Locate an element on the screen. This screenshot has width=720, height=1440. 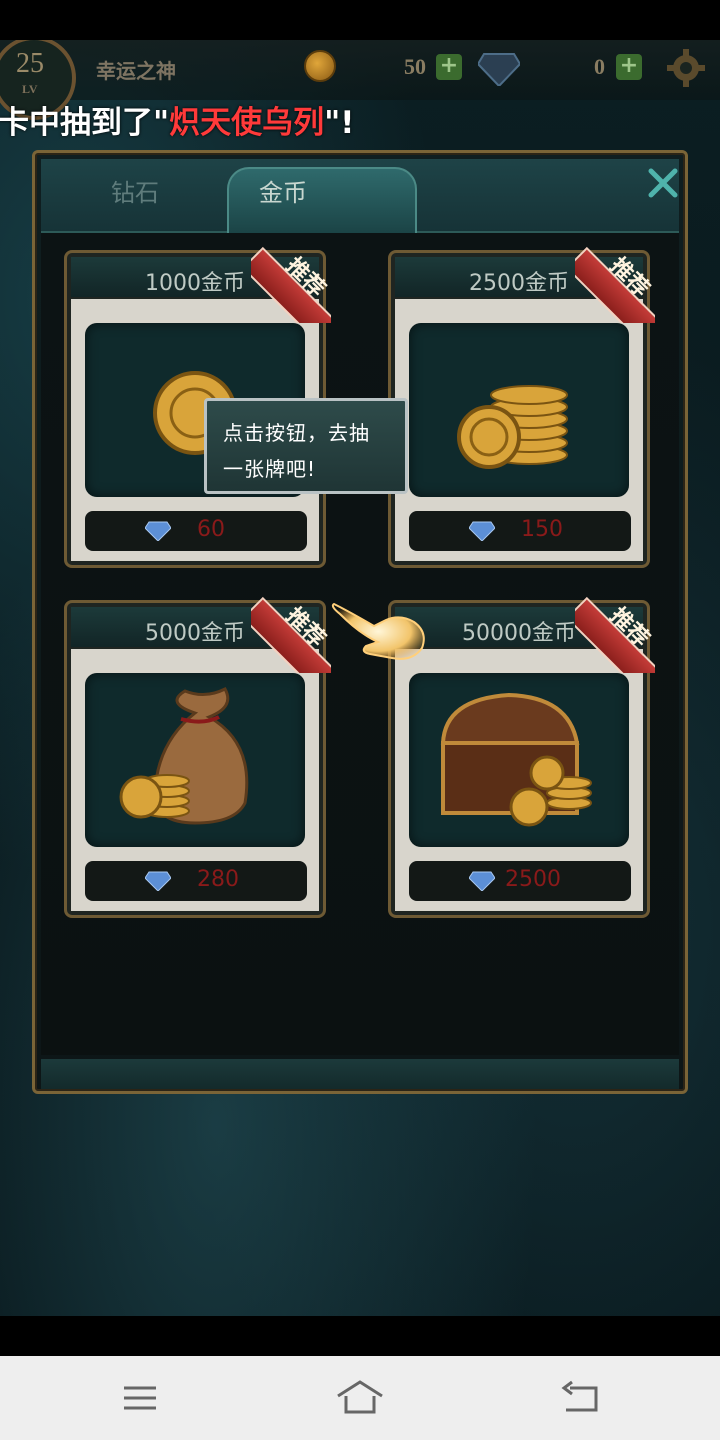
product-card-2500: 2500金币 150 is located at coordinates (521, 407).